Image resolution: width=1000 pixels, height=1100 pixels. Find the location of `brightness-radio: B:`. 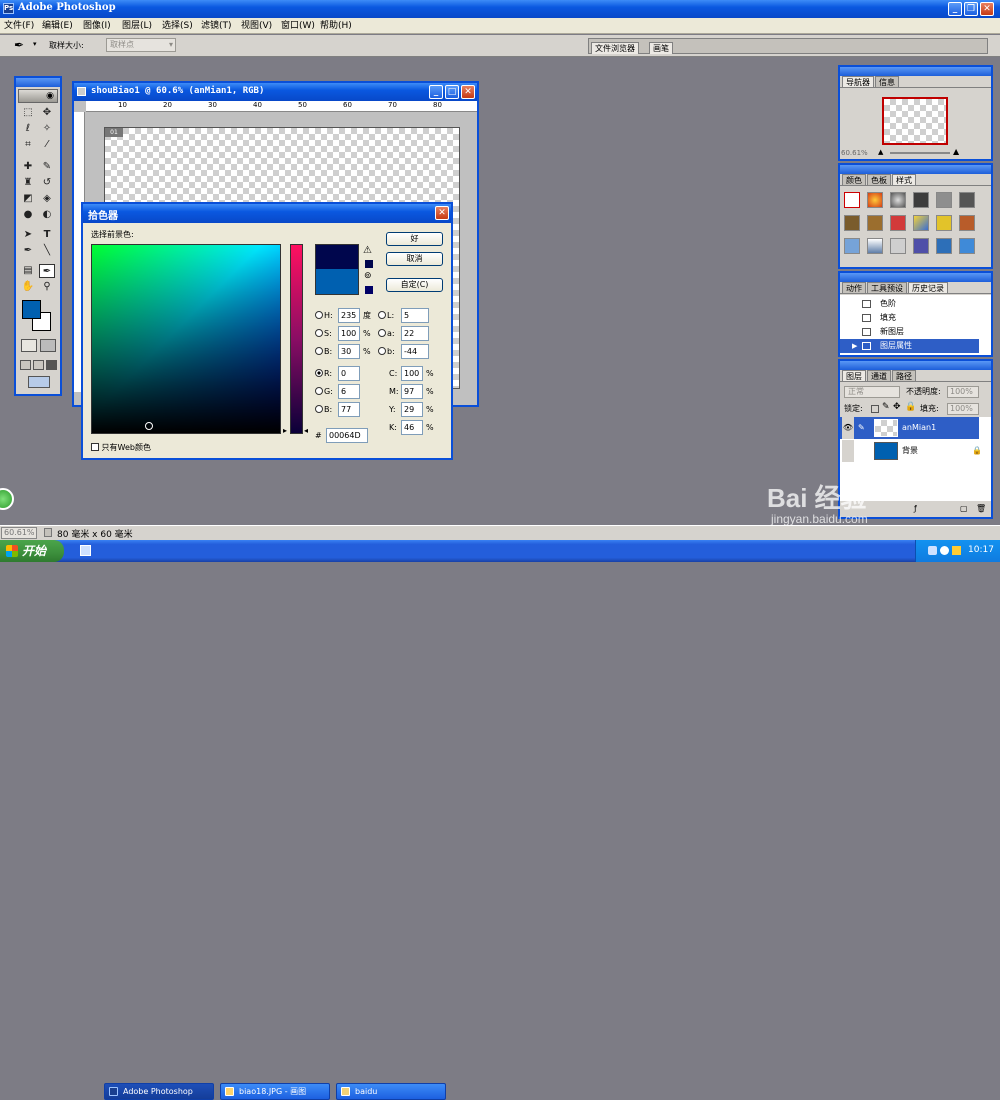

brightness-radio: B: is located at coordinates (323, 352).